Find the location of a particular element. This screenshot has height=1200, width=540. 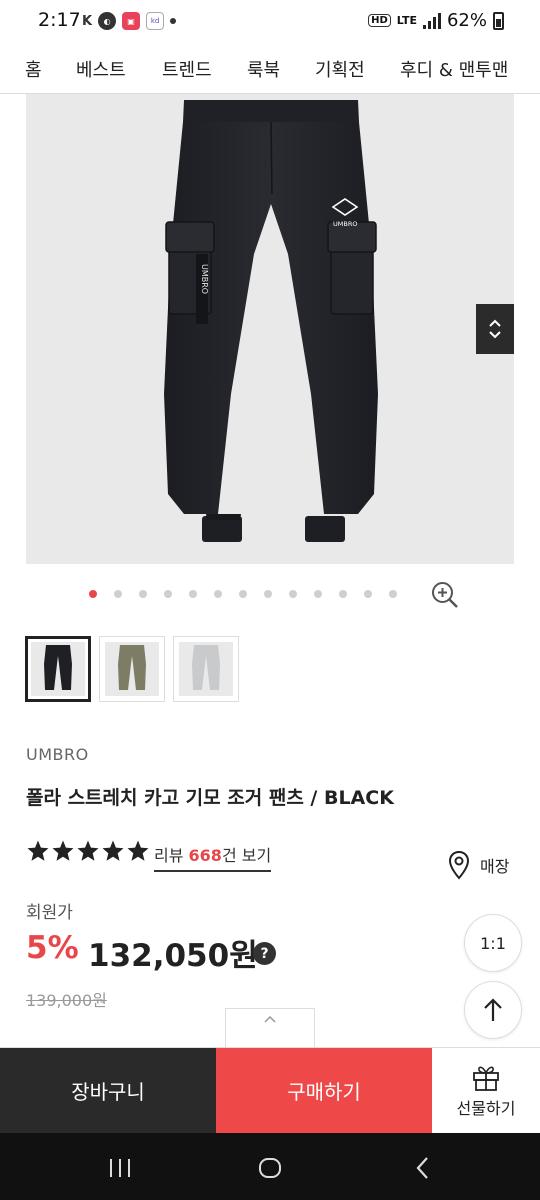

arrow-up-icon is located at coordinates (493, 1009).